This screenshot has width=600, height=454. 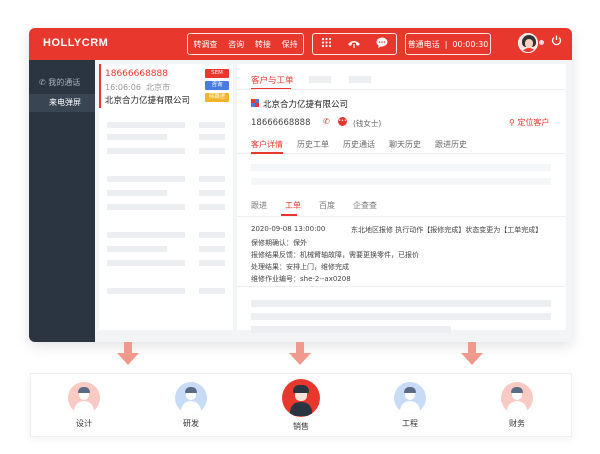 What do you see at coordinates (44, 82) in the screenshot?
I see `phone-icon: ✆` at bounding box center [44, 82].